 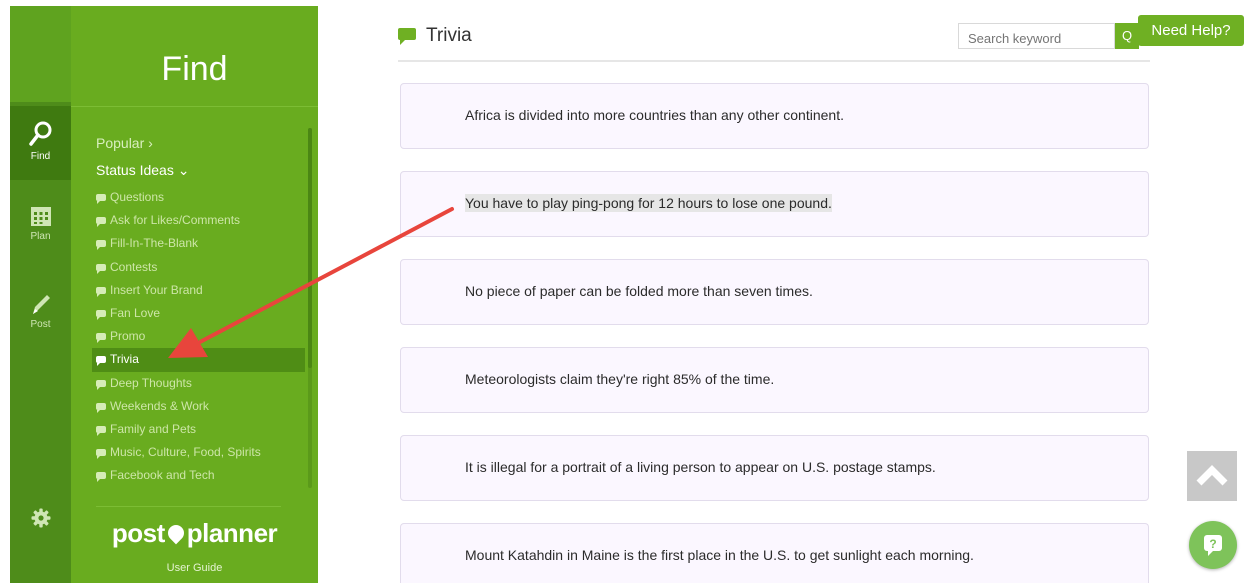 What do you see at coordinates (41, 304) in the screenshot?
I see `pencil-icon` at bounding box center [41, 304].